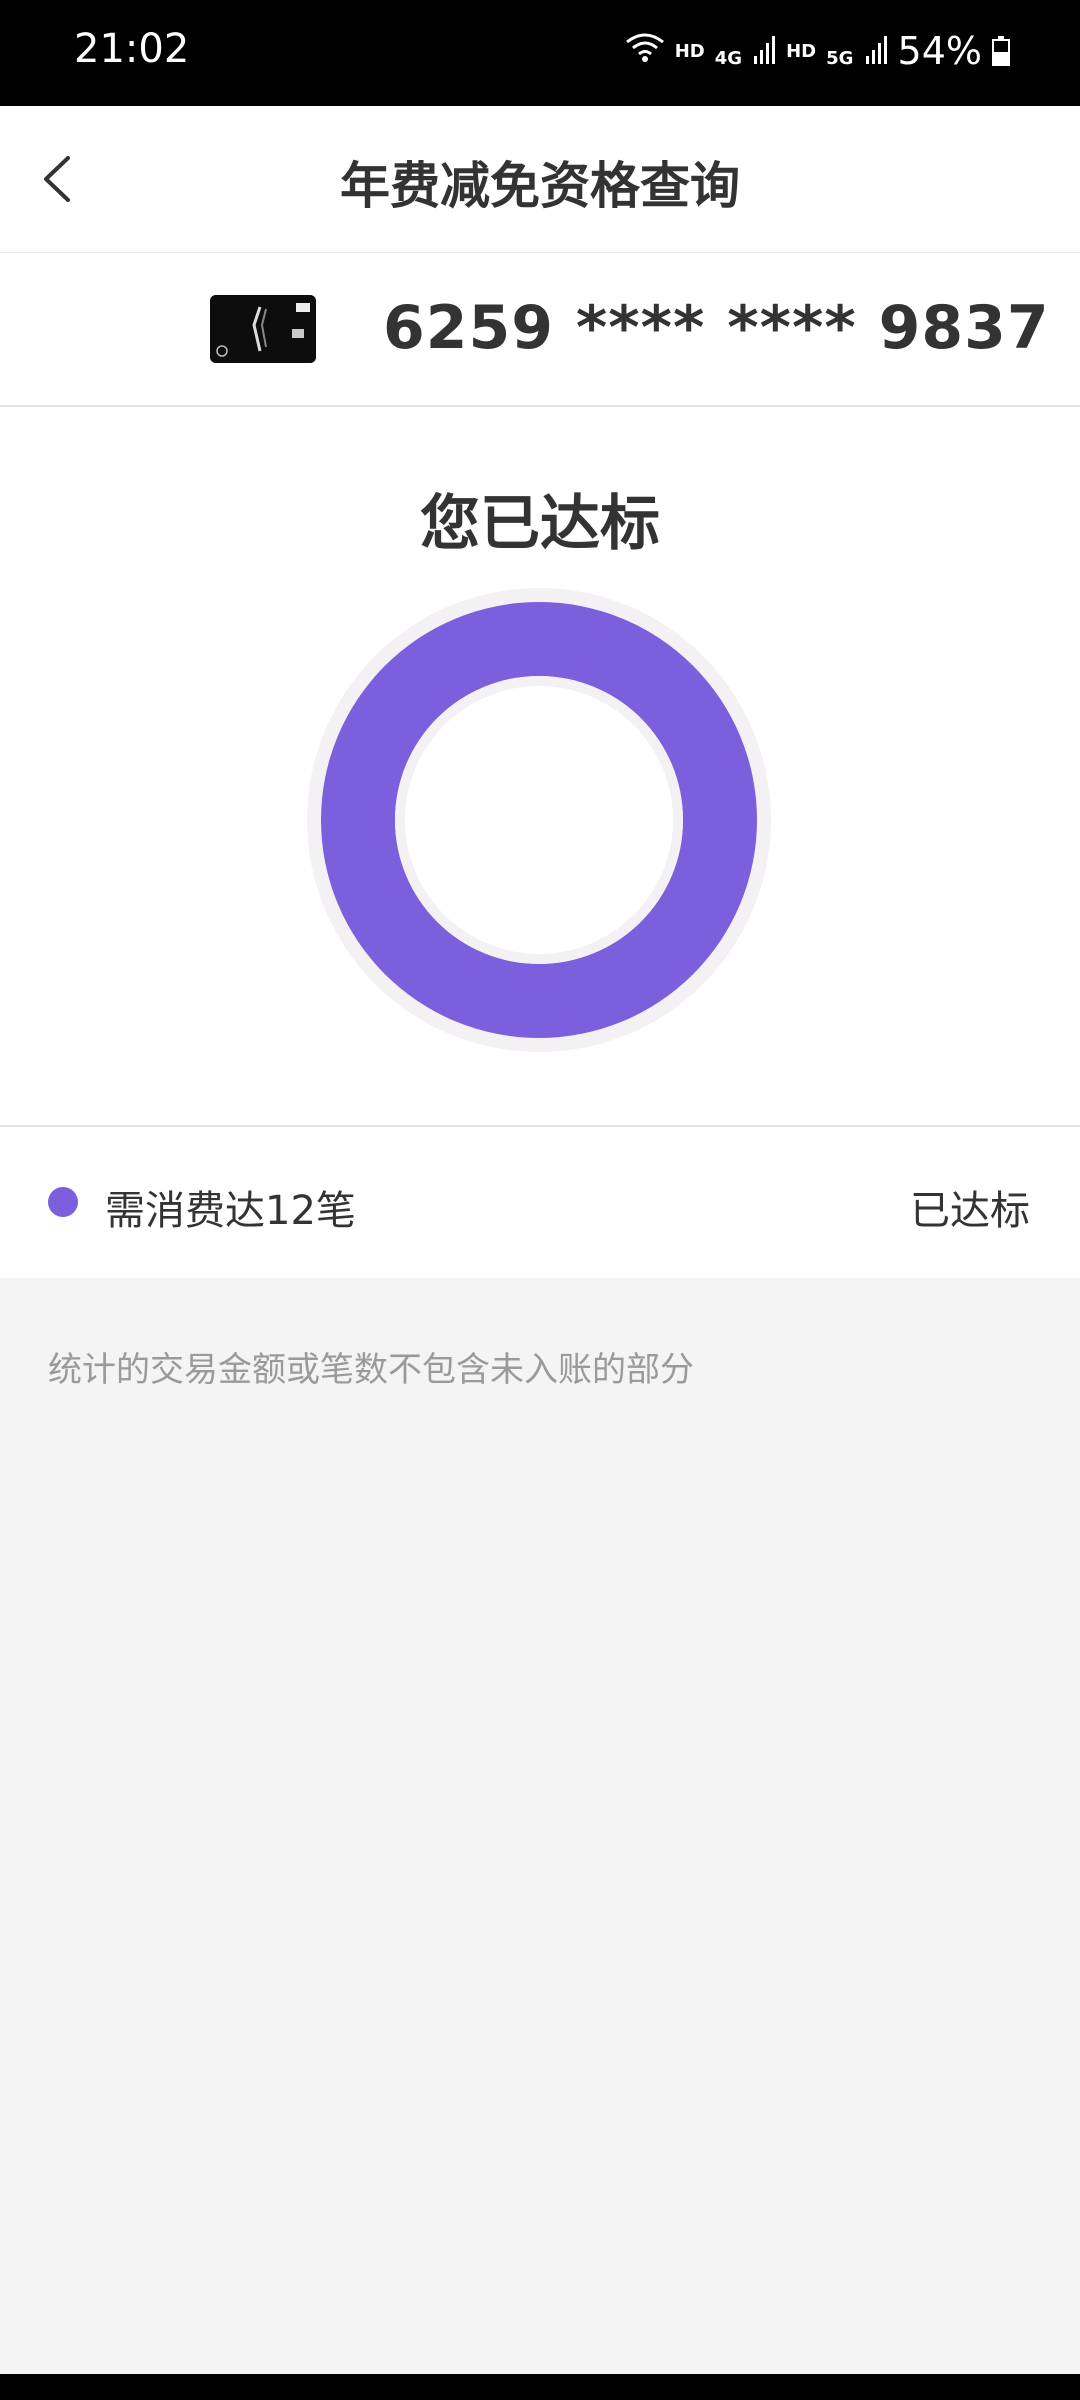 This screenshot has height=2400, width=1080. I want to click on battery-percentage: 54%, so click(939, 51).